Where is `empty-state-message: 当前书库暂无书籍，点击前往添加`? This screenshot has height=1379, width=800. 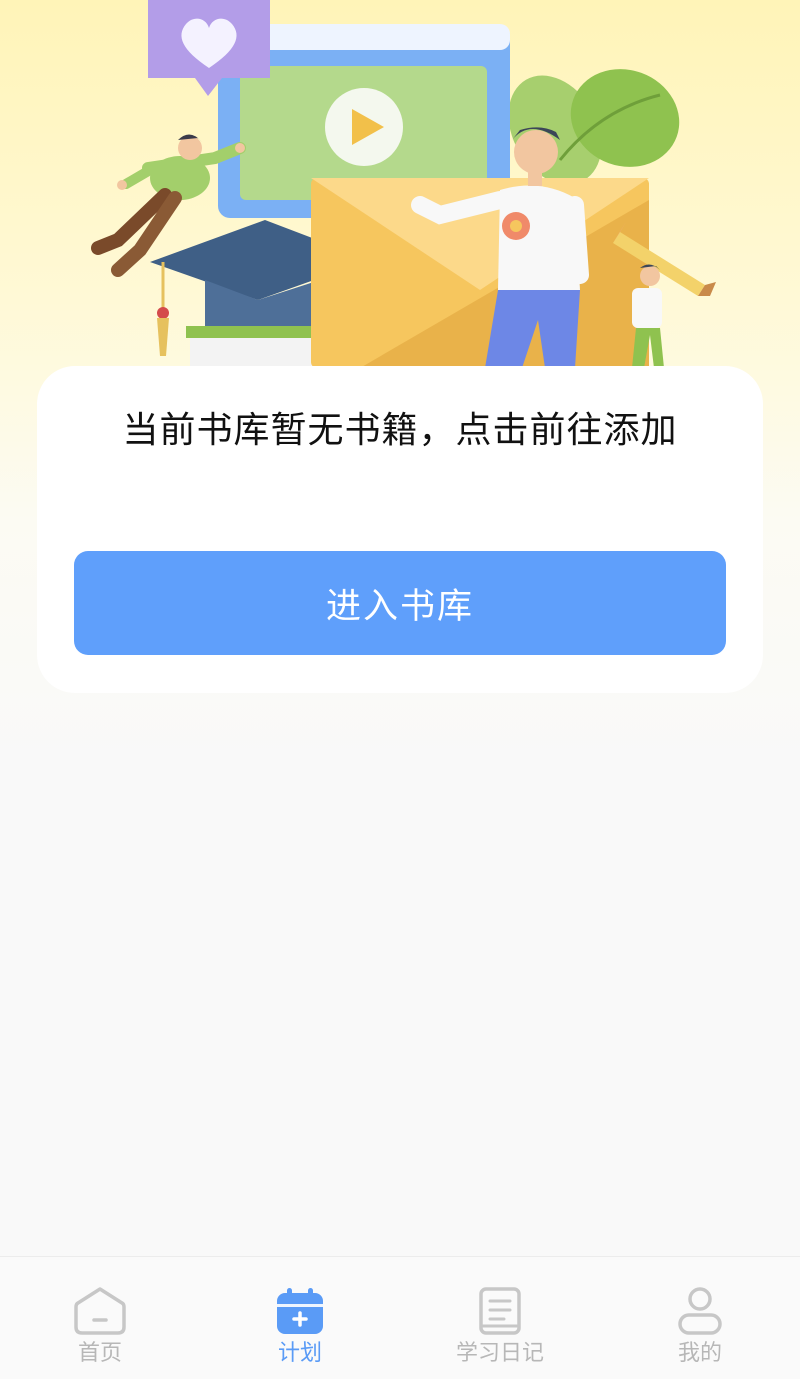
empty-state-message: 当前书库暂无书籍，点击前往添加 is located at coordinates (400, 430).